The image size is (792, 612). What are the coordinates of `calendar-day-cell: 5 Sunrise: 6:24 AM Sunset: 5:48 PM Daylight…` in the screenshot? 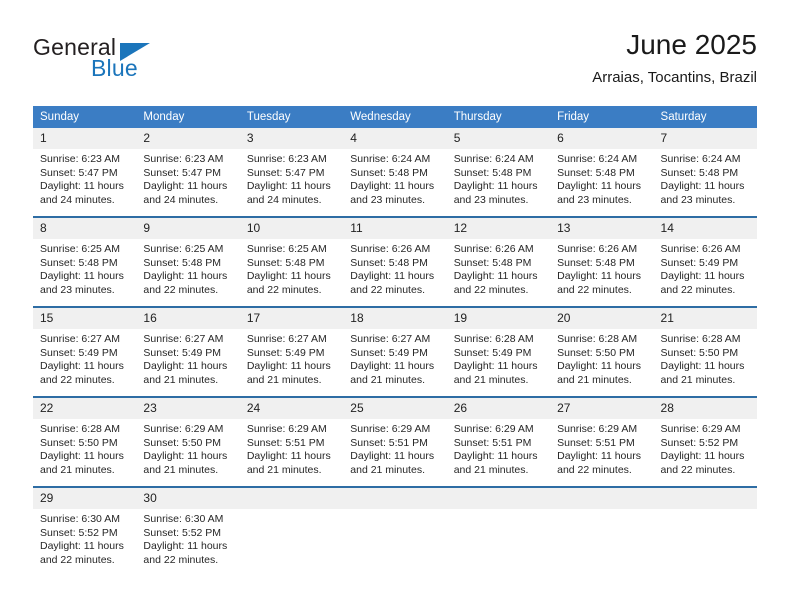 It's located at (498, 172).